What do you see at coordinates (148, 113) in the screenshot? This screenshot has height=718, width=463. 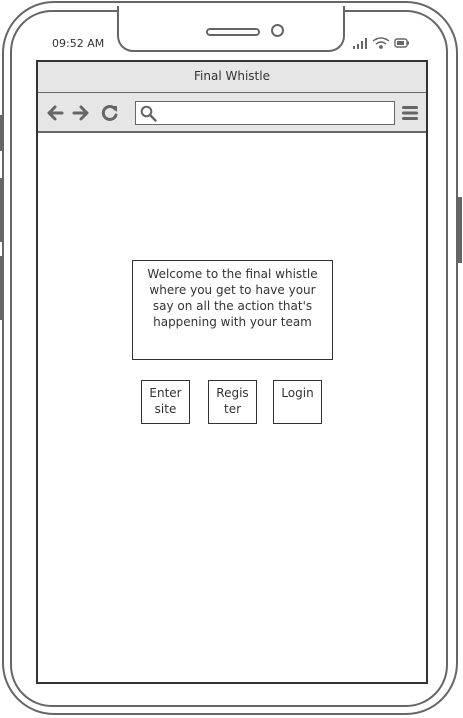 I see `search-icon` at bounding box center [148, 113].